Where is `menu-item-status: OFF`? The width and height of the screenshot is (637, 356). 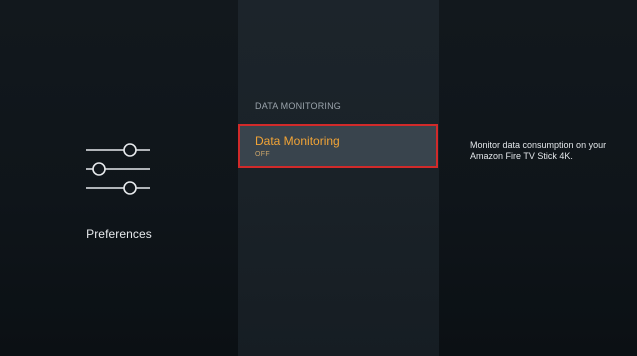
menu-item-status: OFF is located at coordinates (262, 154).